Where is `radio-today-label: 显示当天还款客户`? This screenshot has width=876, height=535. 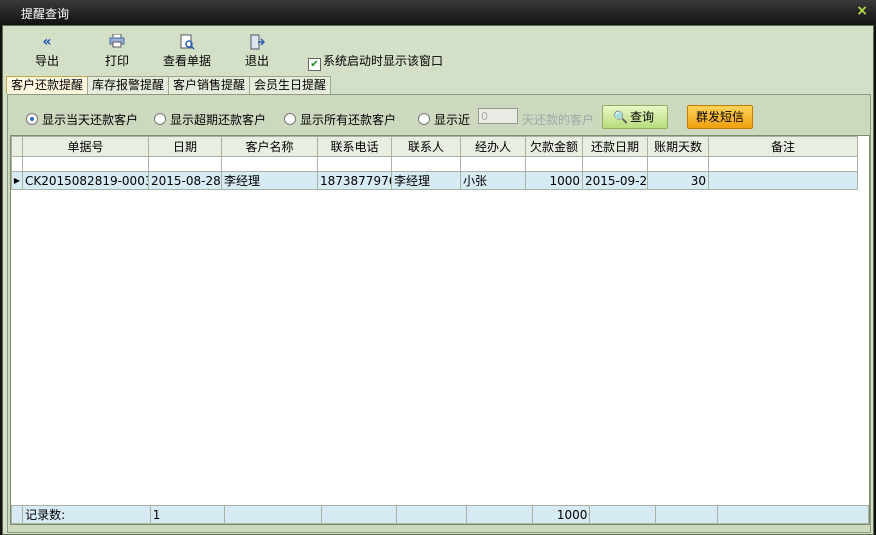 radio-today-label: 显示当天还款客户 is located at coordinates (90, 120).